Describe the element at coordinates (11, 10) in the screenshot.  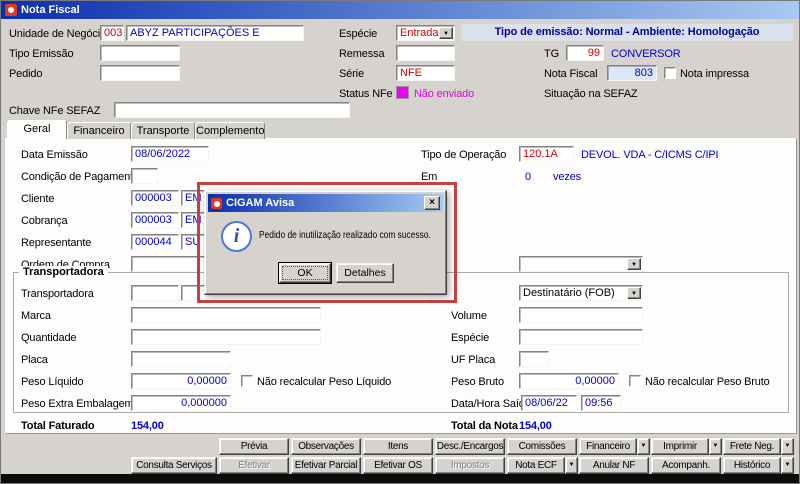
I see `cigam-logo-icon` at that location.